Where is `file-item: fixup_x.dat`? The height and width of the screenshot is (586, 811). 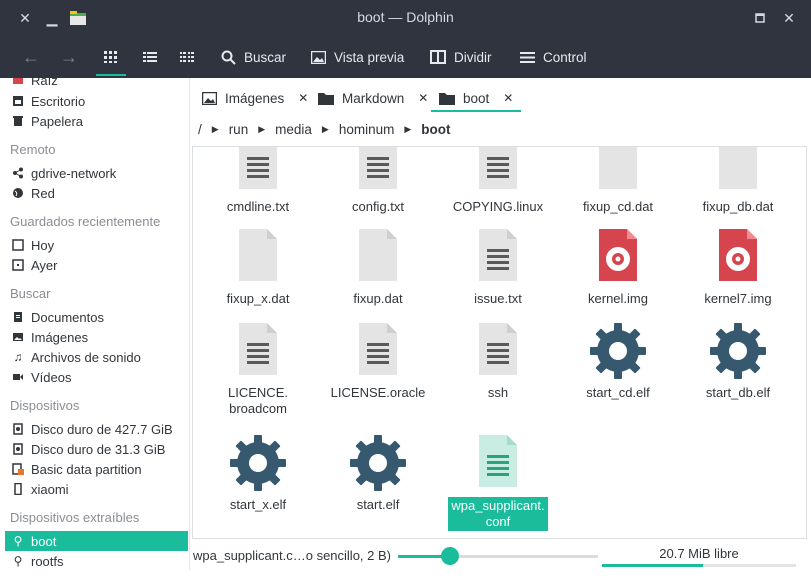
file-item: fixup_x.dat is located at coordinates (258, 267).